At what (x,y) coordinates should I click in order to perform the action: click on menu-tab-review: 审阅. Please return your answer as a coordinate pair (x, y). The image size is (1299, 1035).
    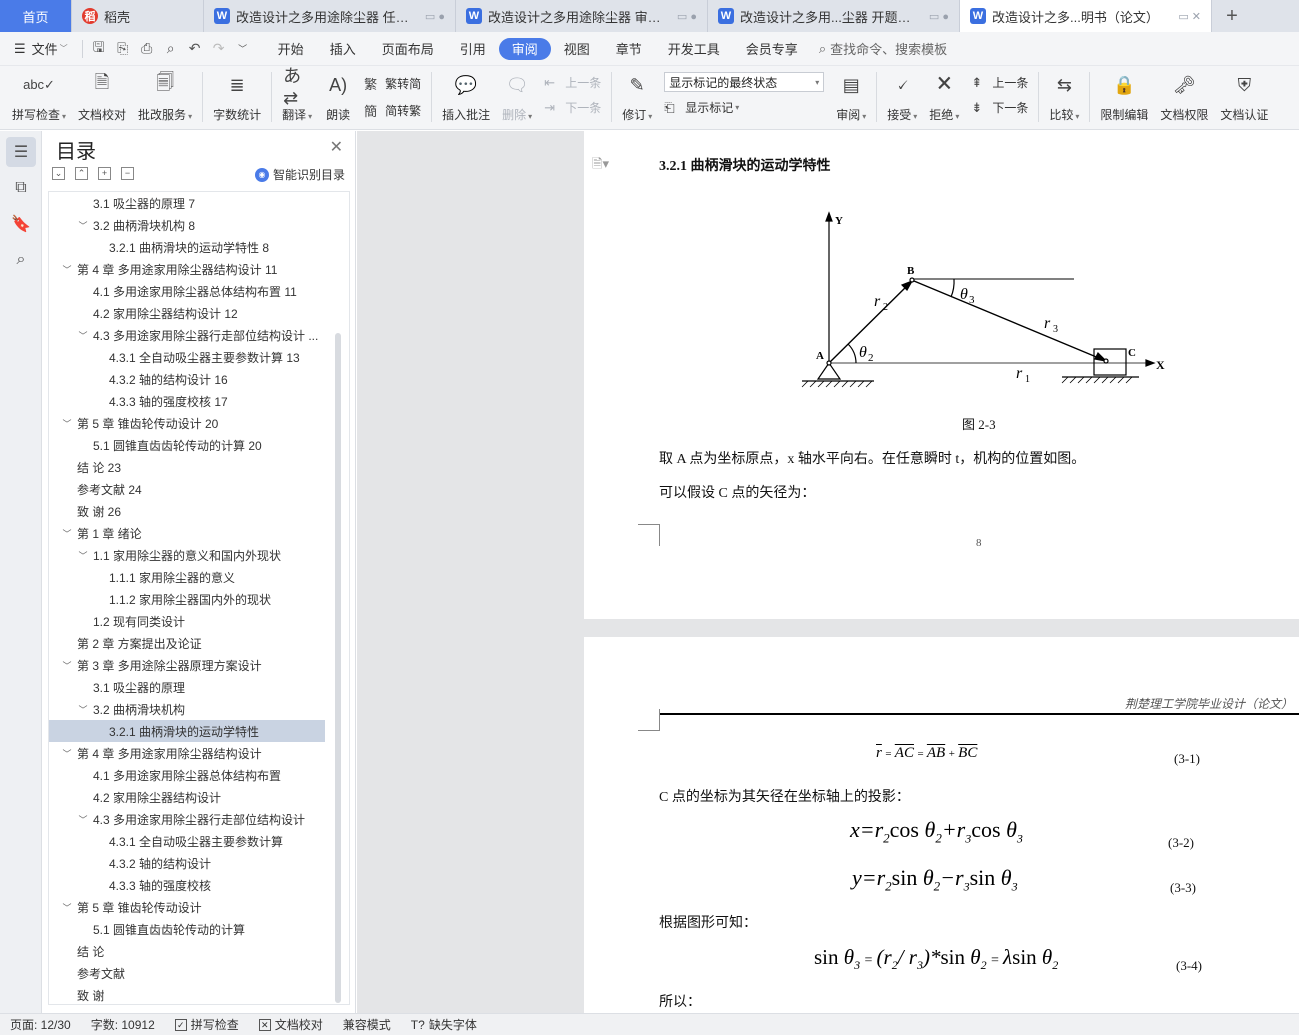
    Looking at the image, I should click on (524, 48).